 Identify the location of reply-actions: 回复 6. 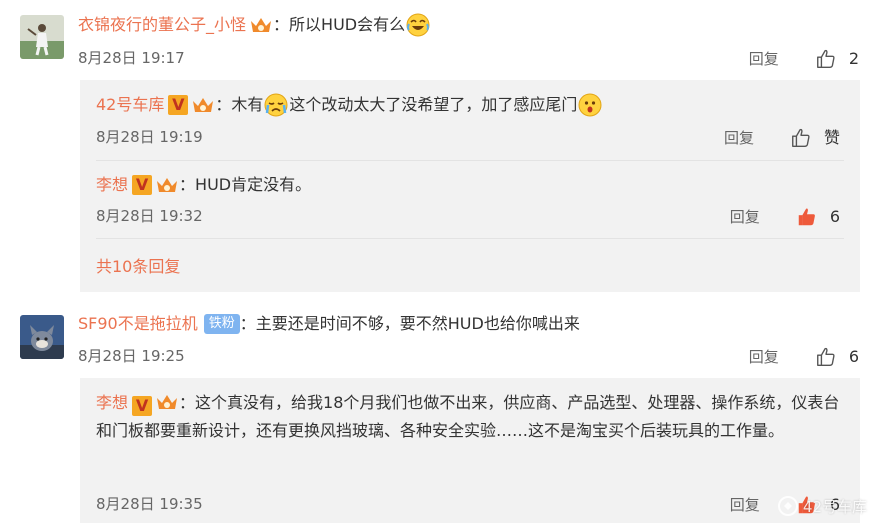
(785, 217).